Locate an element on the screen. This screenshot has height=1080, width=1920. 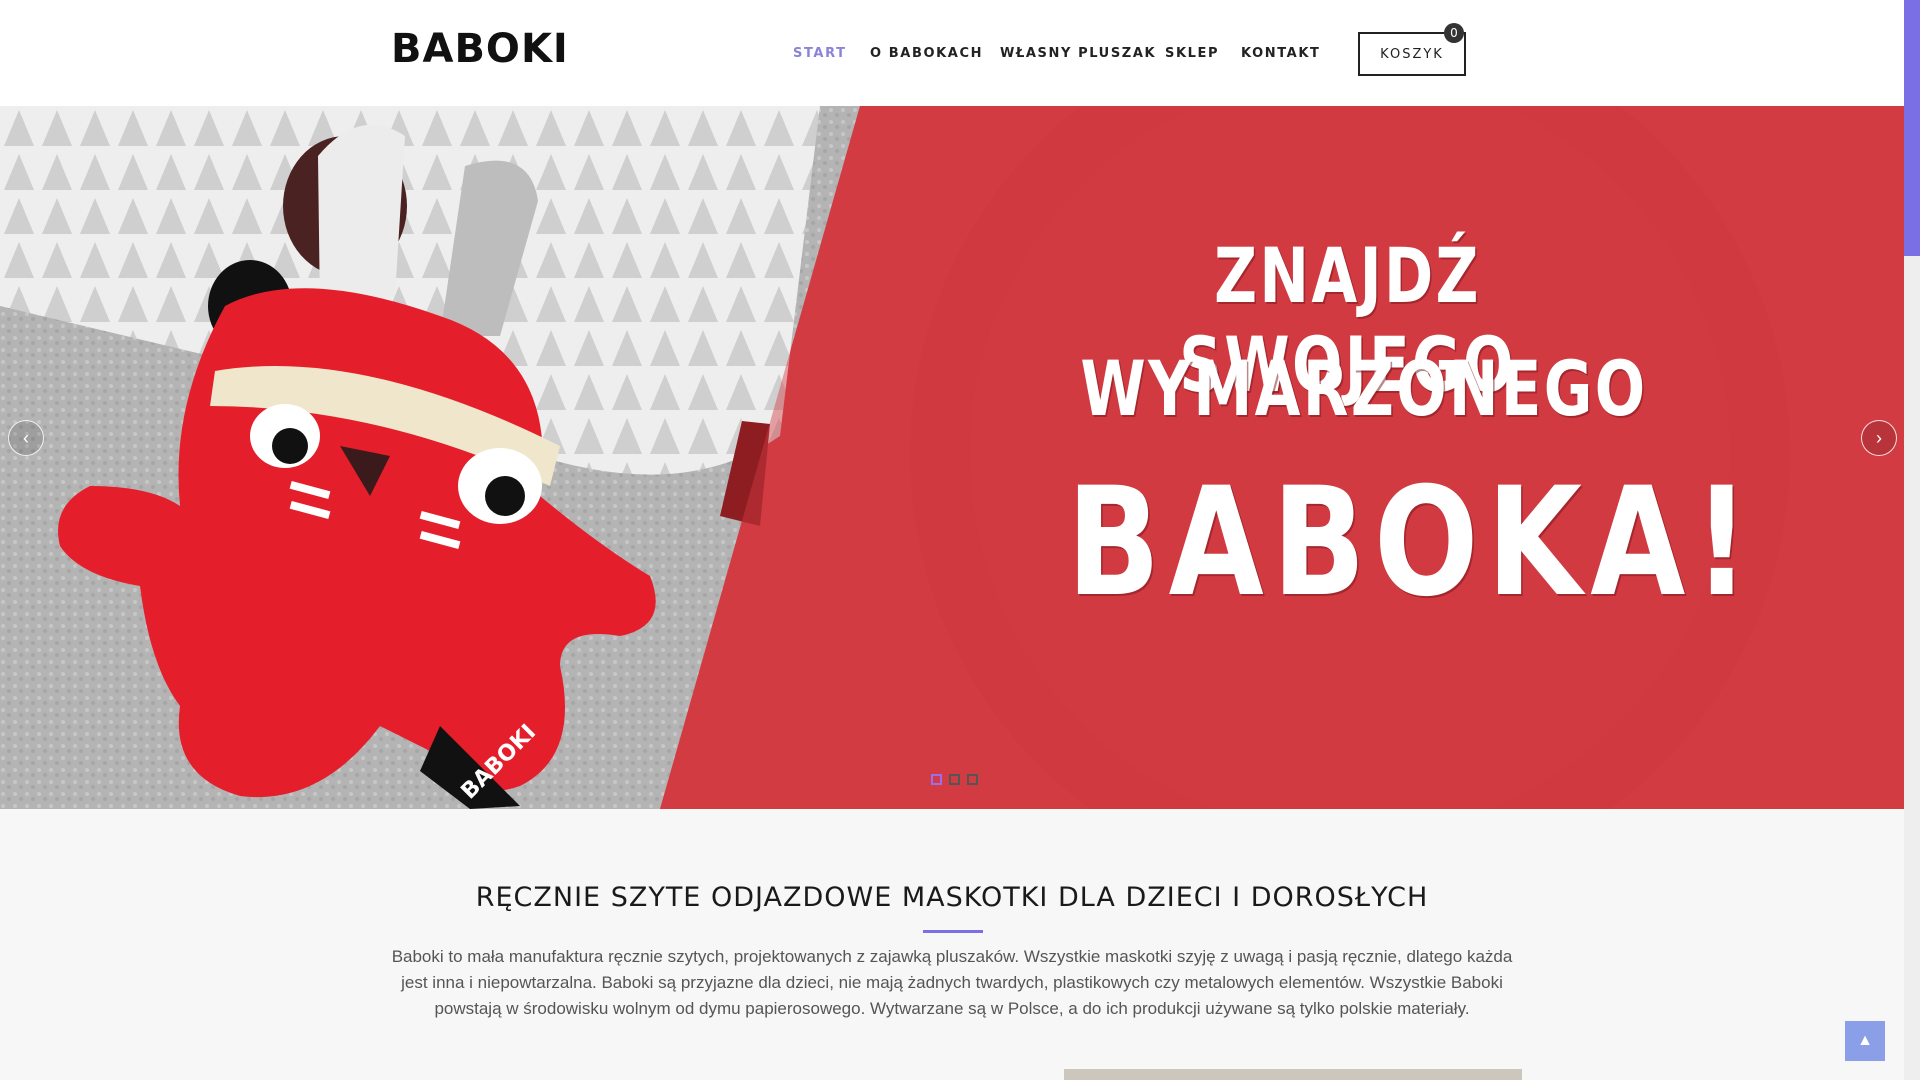
cart-label: KOSZYK is located at coordinates (1412, 54).